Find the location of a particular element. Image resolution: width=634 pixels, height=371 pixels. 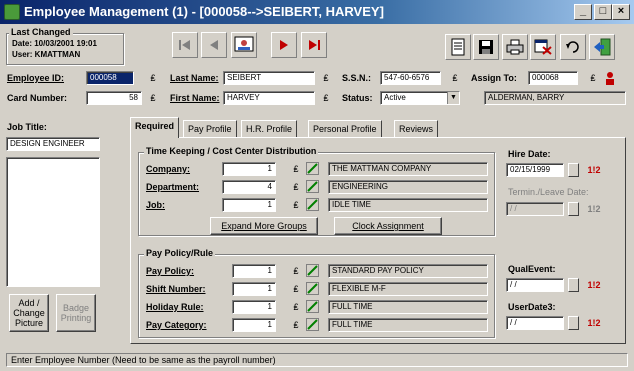

pay-category-edit-icon is located at coordinates (312, 324).